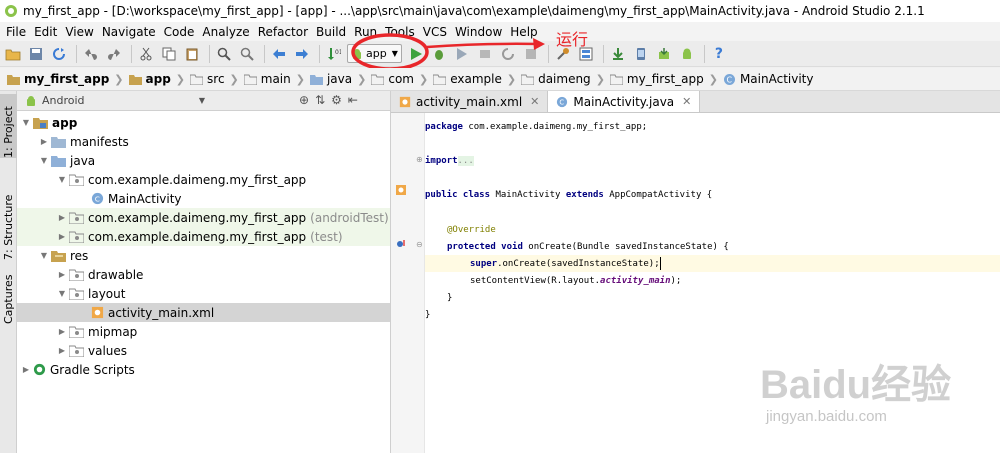 Image resolution: width=1000 pixels, height=453 pixels. Describe the element at coordinates (729, 79) in the screenshot. I see `svg-text: C` at that location.